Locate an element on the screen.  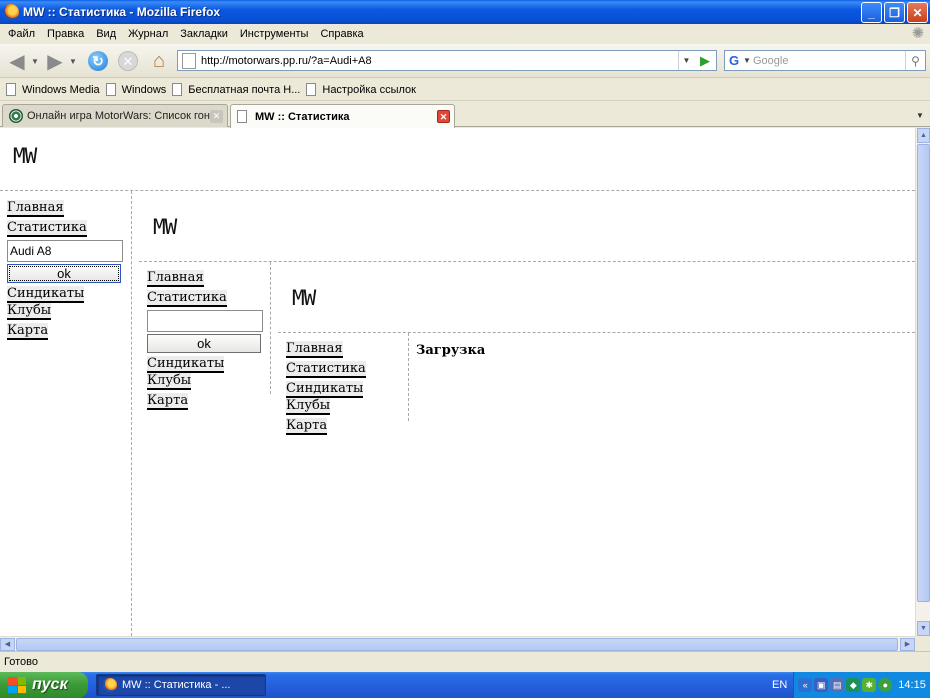
menu-bookmarks: Закладки is located at coordinates (204, 34).